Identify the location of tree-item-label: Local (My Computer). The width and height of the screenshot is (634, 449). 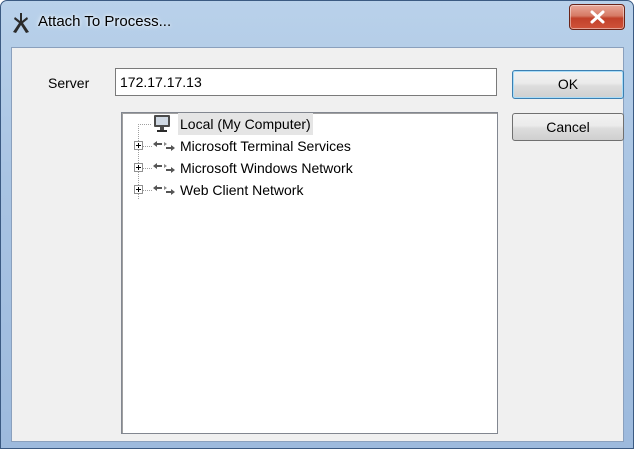
(245, 124).